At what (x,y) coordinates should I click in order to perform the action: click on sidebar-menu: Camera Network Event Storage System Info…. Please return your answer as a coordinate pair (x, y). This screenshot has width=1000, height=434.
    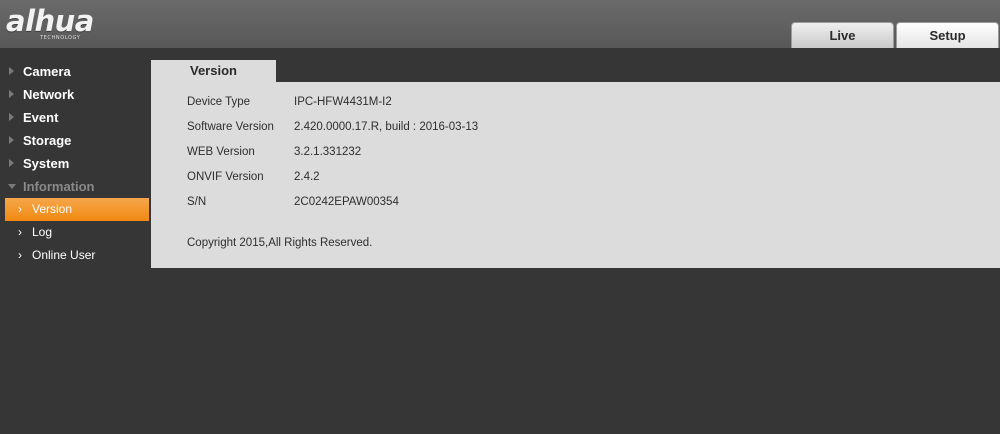
    Looking at the image, I should click on (75, 163).